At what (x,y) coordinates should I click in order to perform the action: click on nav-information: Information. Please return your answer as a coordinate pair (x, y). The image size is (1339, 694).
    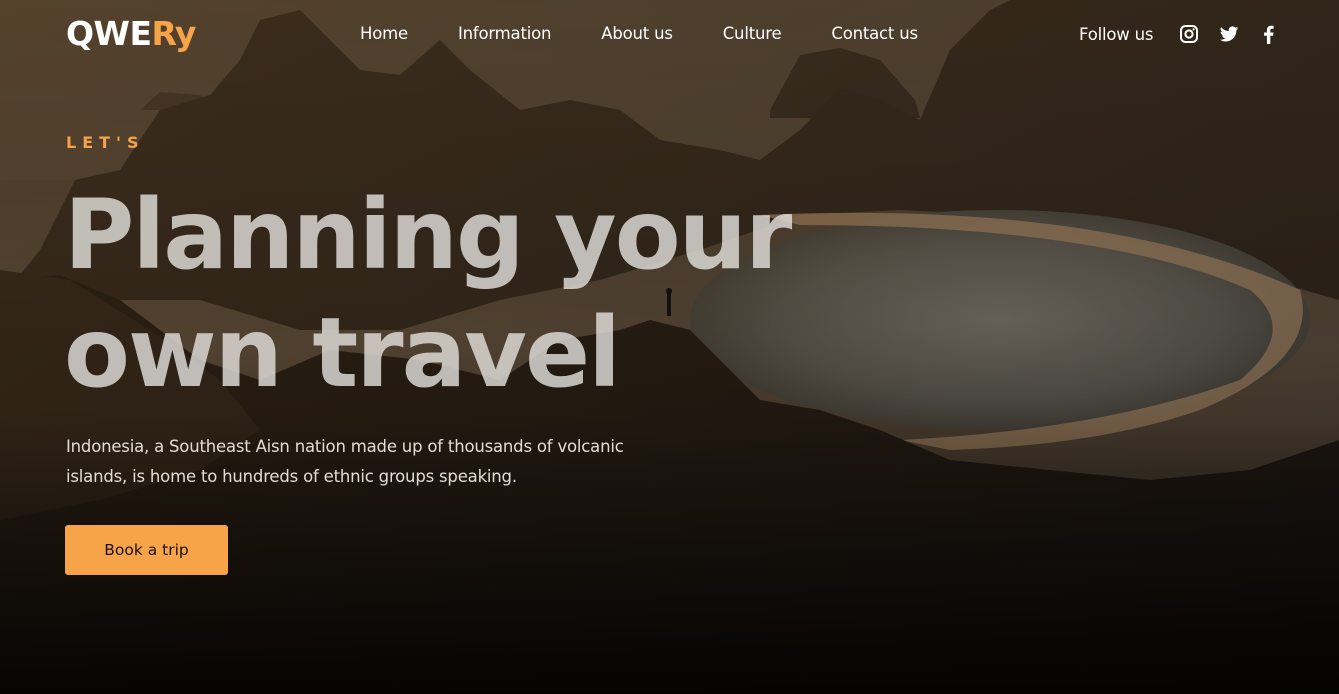
    Looking at the image, I should click on (505, 33).